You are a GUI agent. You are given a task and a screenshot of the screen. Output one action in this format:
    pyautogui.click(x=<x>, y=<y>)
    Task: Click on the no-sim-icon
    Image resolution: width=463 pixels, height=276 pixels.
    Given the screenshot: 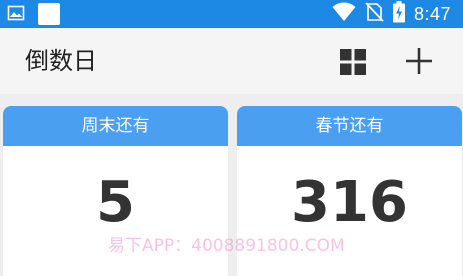 What is the action you would take?
    pyautogui.click(x=374, y=14)
    